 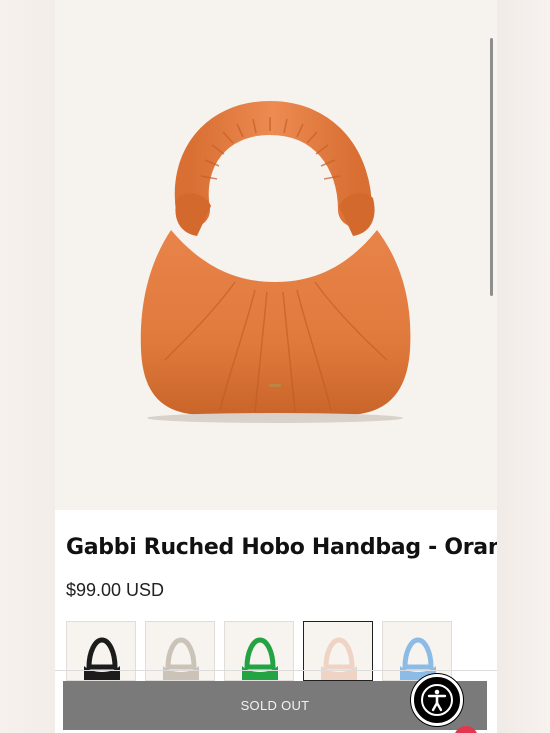 I want to click on accessibility-icon, so click(x=437, y=700).